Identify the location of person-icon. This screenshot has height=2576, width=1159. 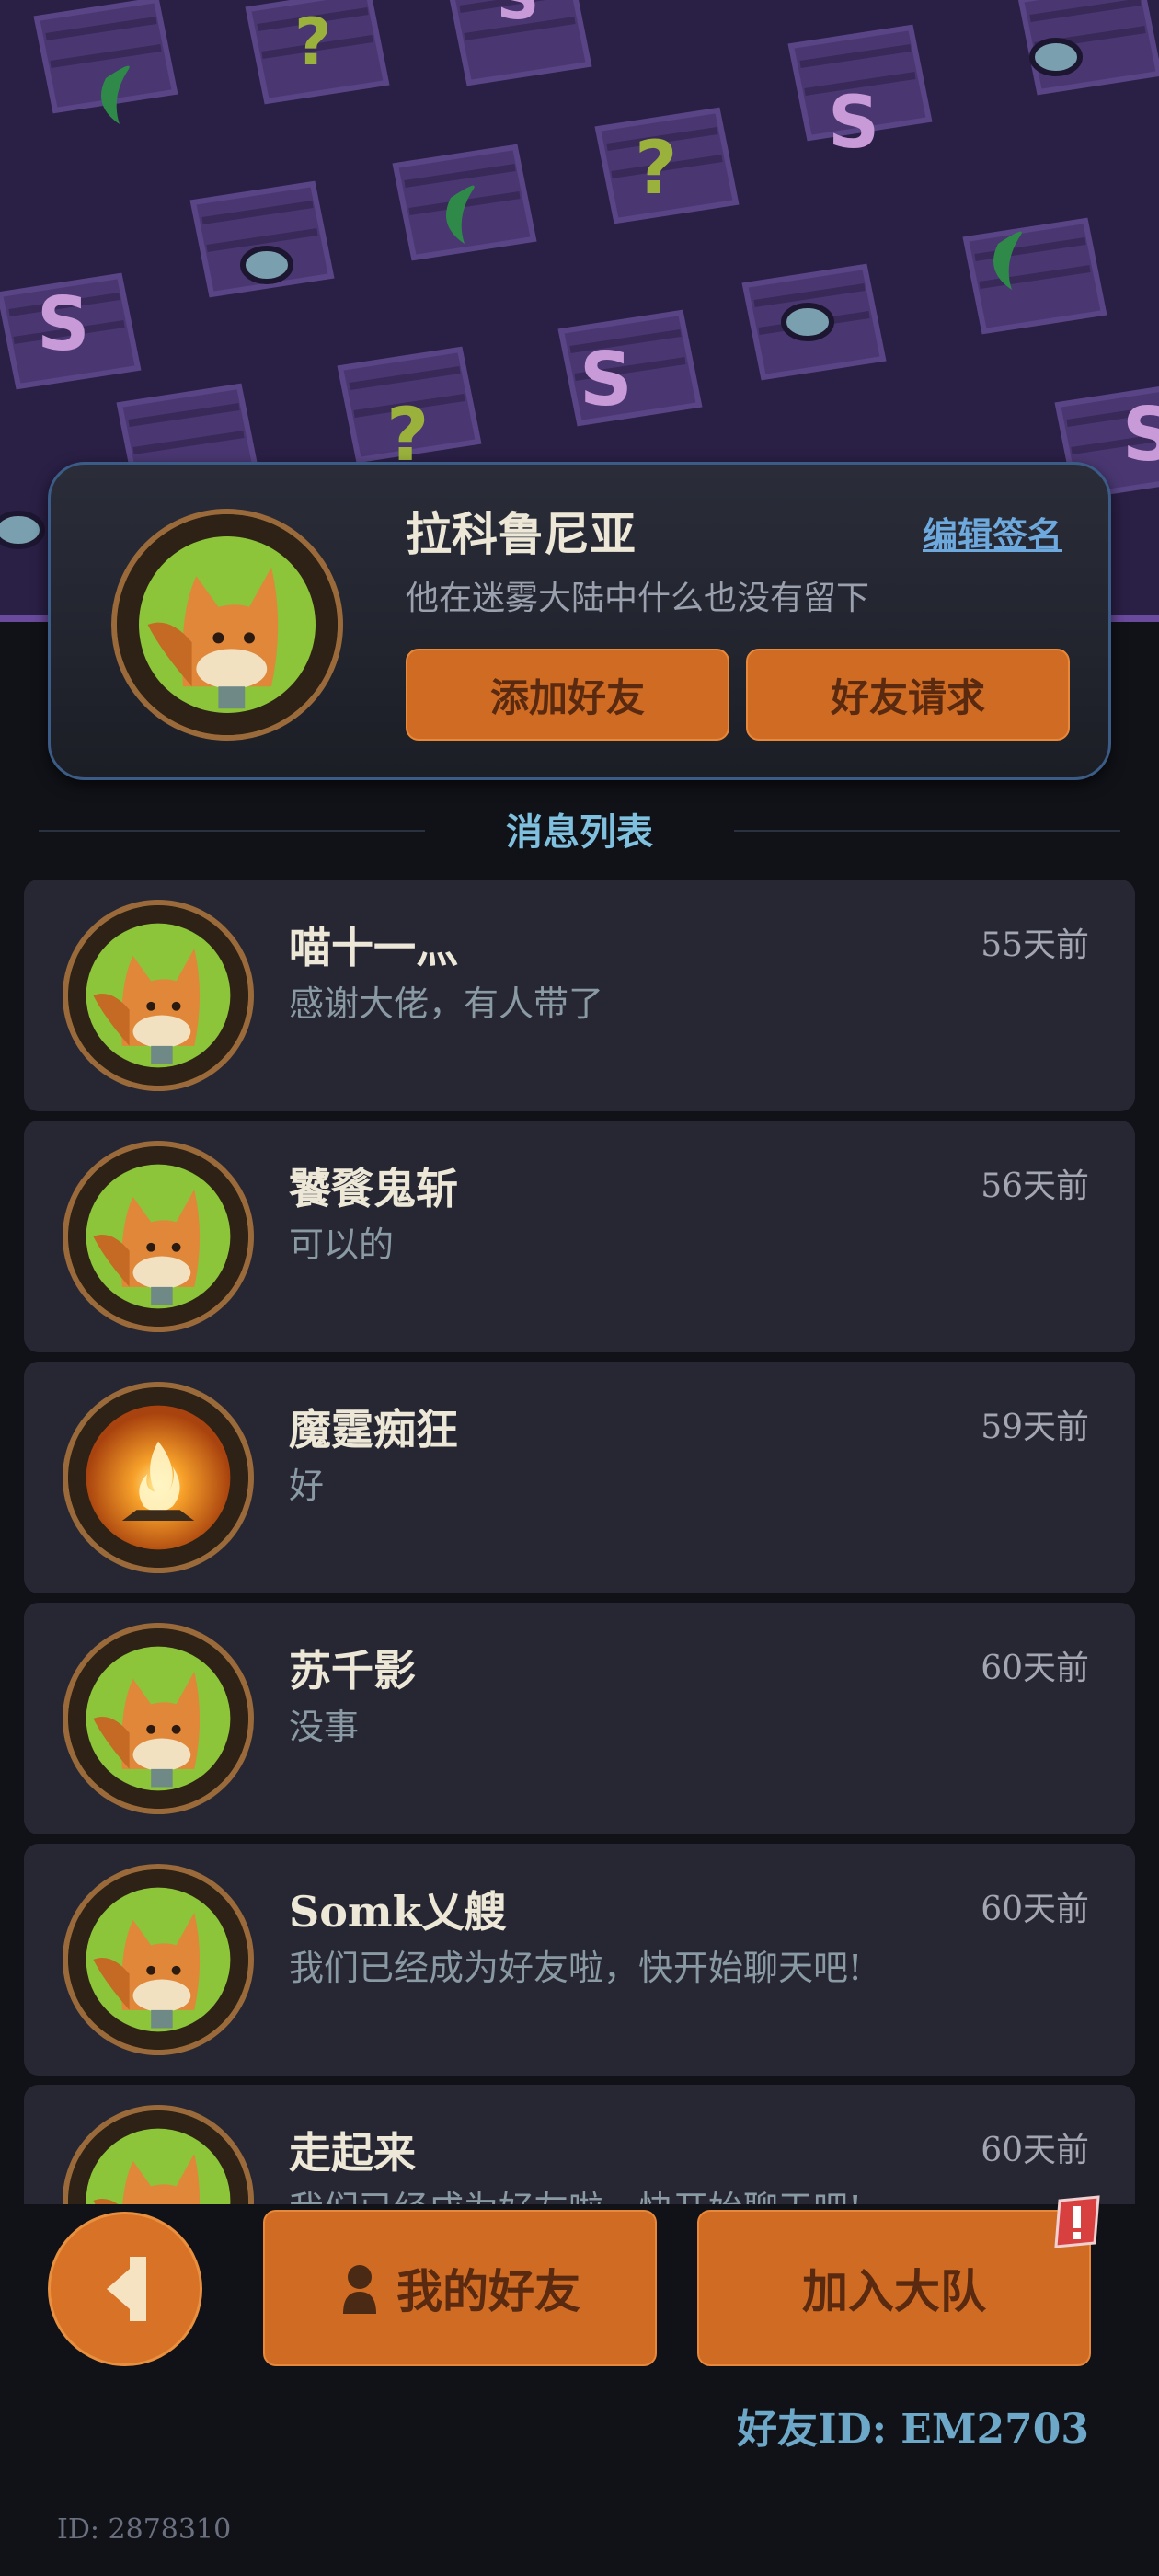
(359, 2289).